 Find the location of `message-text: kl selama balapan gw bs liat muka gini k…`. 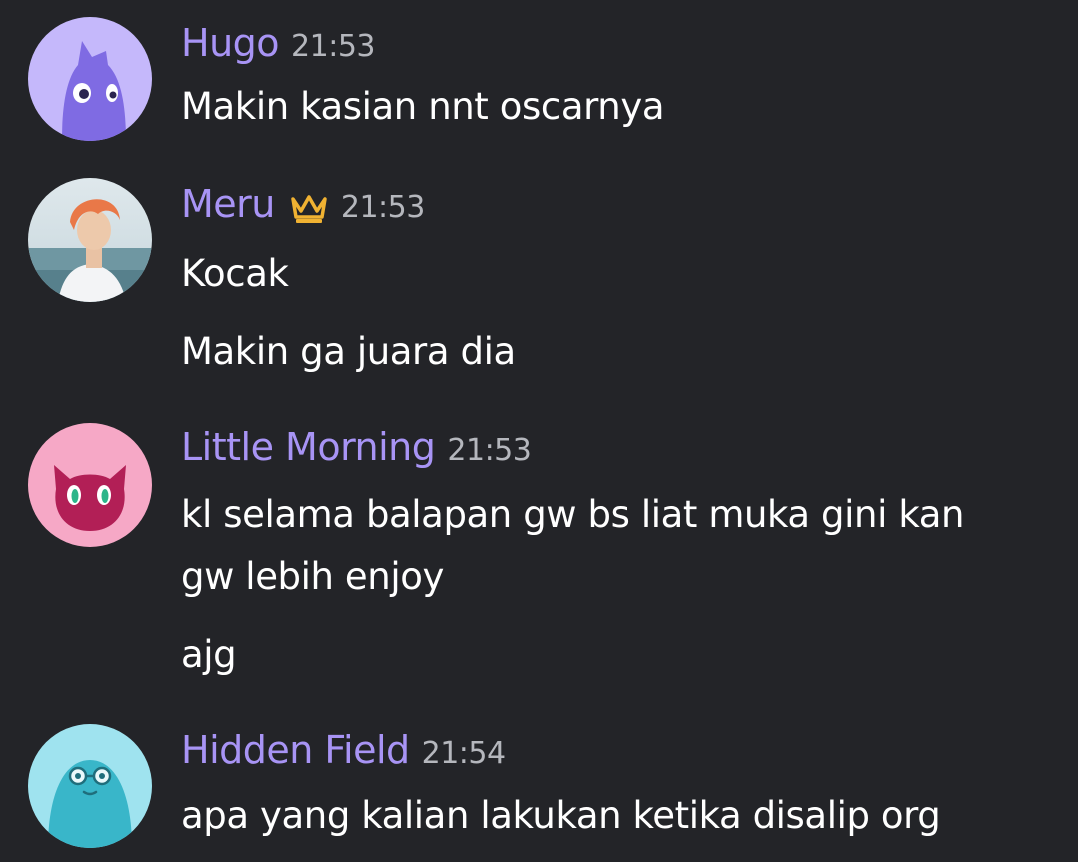

message-text: kl selama balapan gw bs liat muka gini k… is located at coordinates (573, 514).